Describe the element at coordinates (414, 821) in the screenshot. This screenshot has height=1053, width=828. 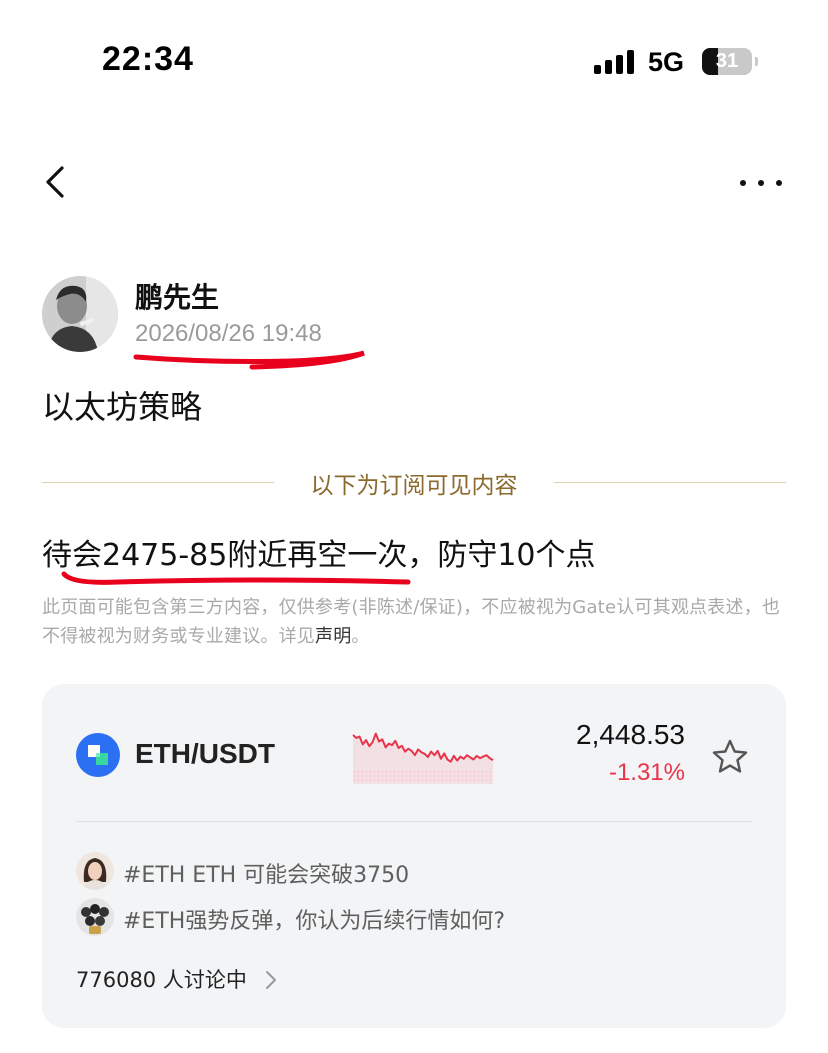
I see `card-divider` at that location.